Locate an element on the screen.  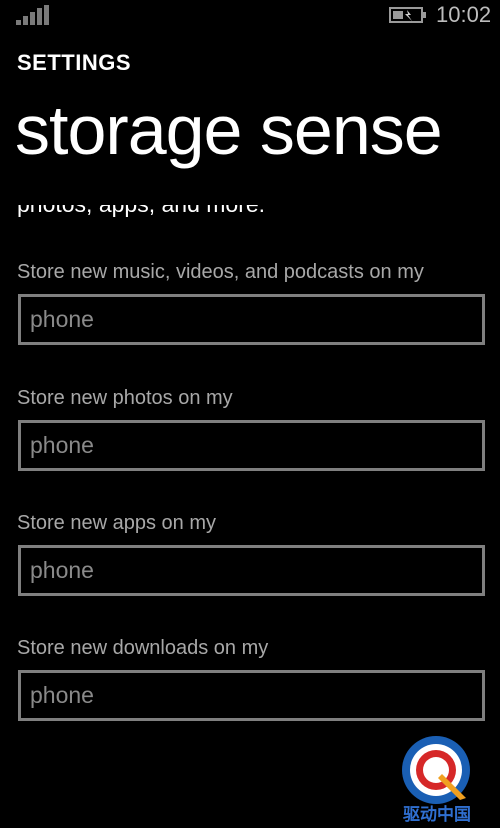
status-time: 10:02 is located at coordinates (464, 14).